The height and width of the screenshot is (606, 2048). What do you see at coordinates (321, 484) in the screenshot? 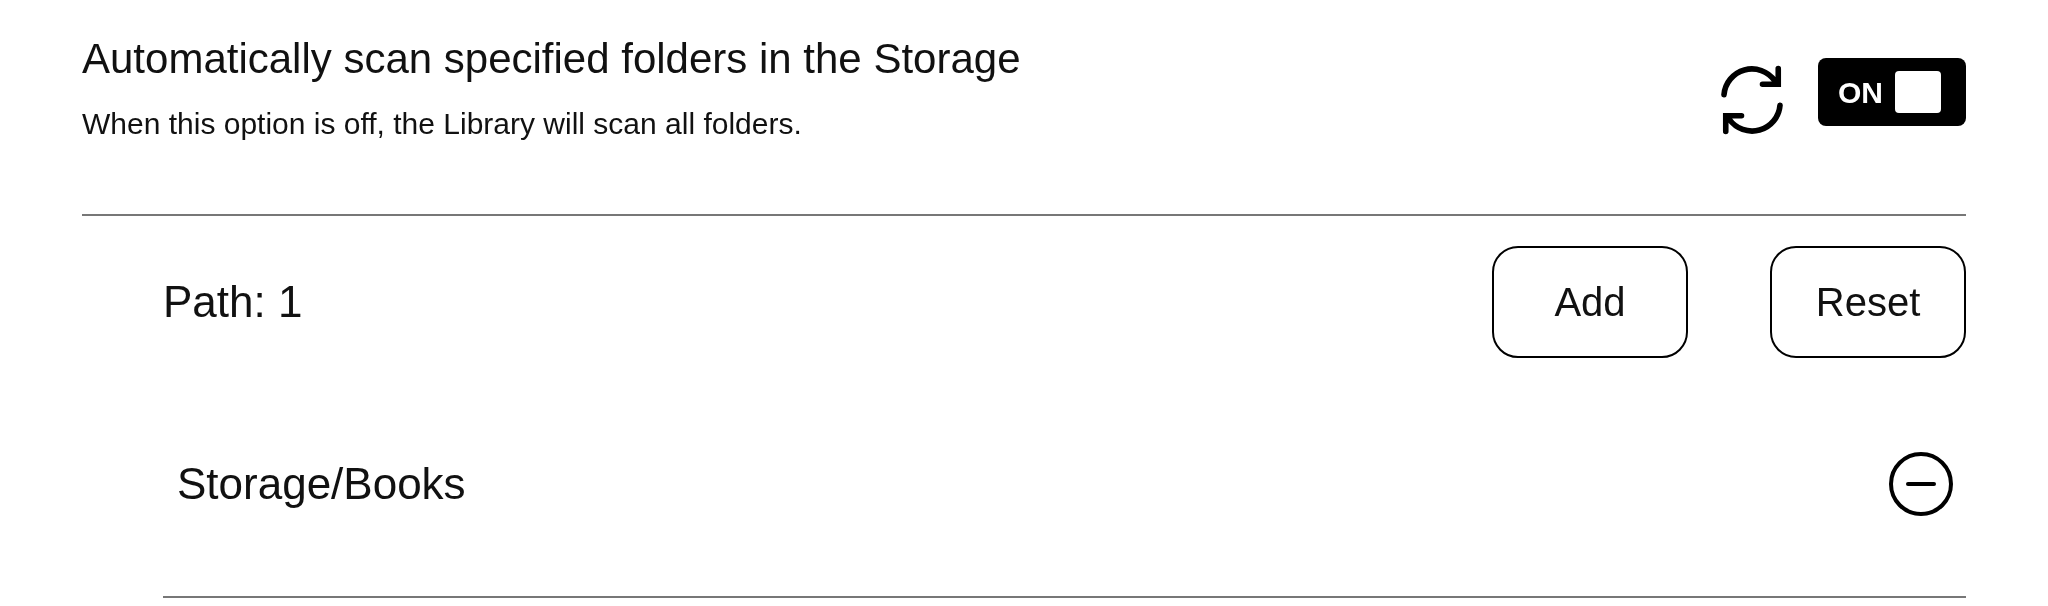
I see `folder-path: Storage/Books` at bounding box center [321, 484].